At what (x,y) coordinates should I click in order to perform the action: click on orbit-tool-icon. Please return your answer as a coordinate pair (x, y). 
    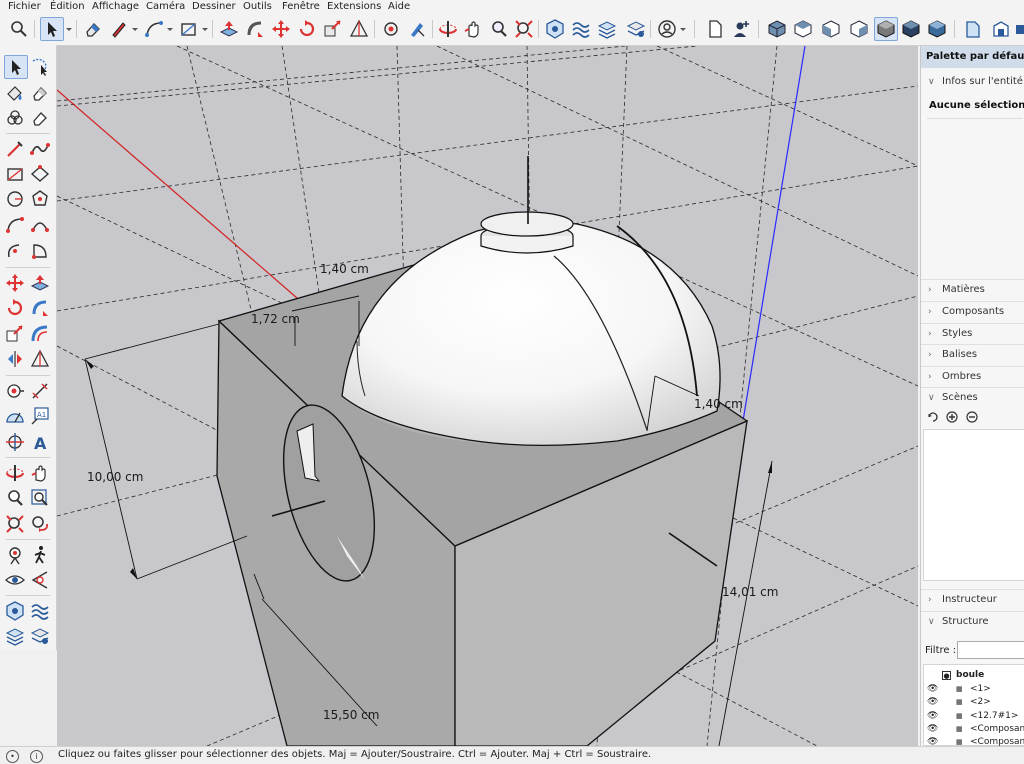
    Looking at the image, I should click on (15, 473).